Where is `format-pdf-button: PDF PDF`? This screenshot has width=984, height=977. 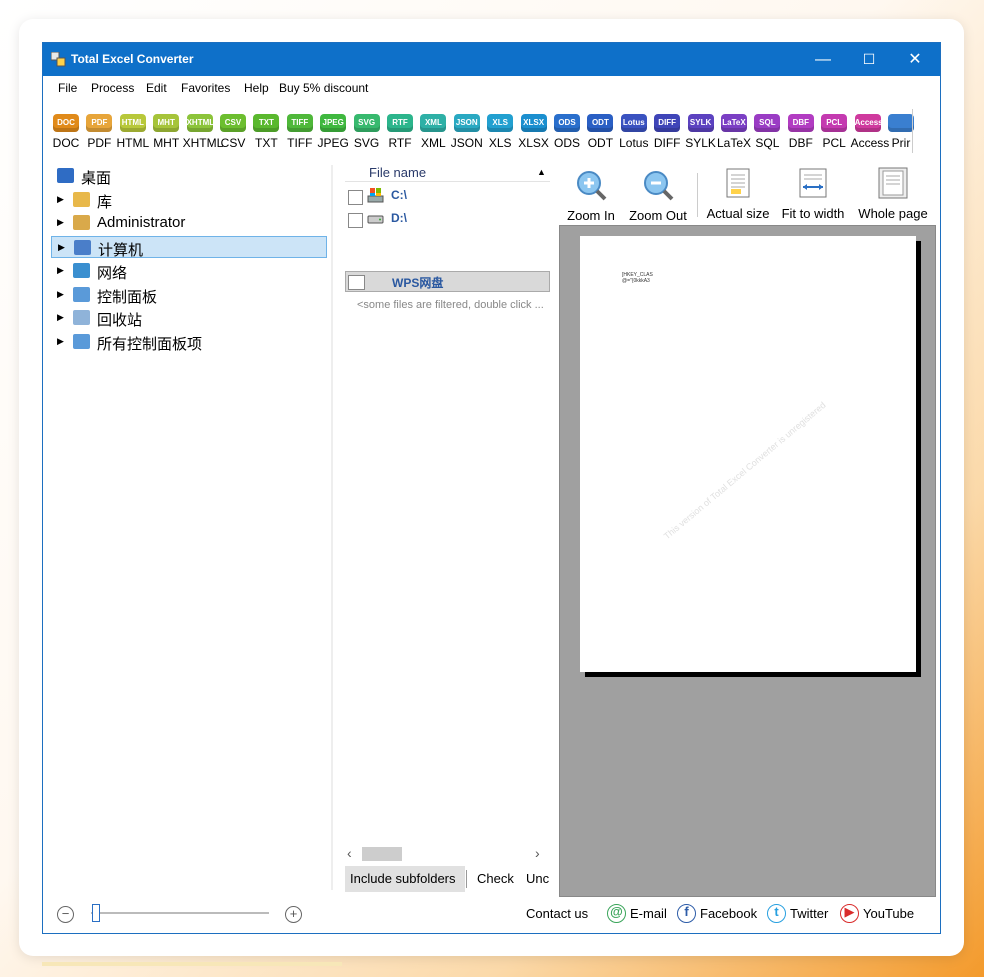 format-pdf-button: PDF PDF is located at coordinates (99, 125).